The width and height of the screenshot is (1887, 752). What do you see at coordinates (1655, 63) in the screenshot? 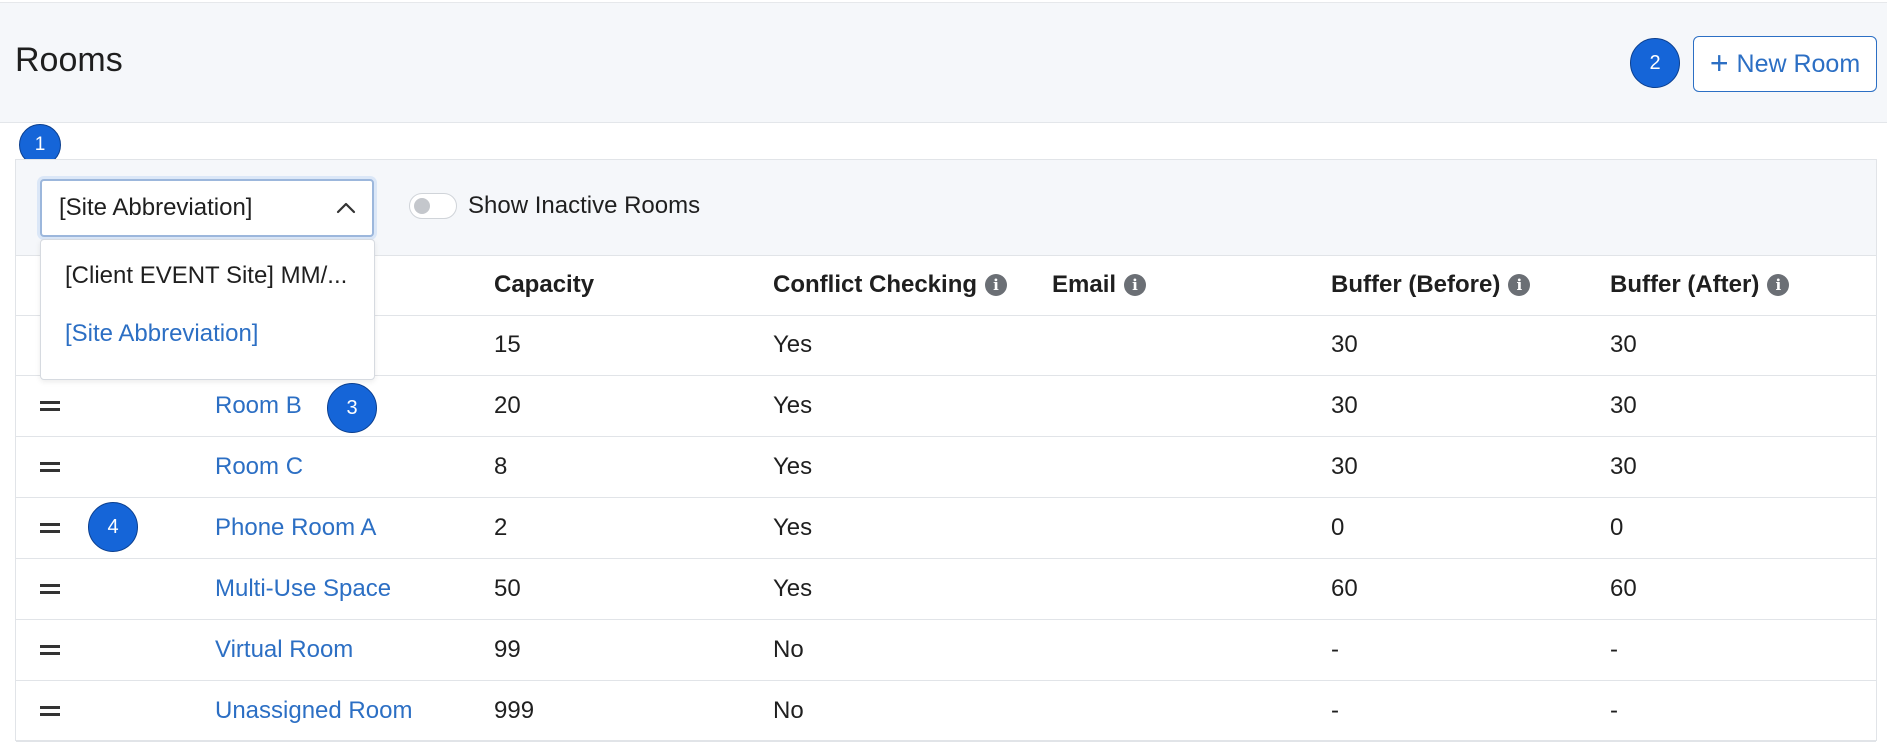
I see `step-badge-2: 2` at bounding box center [1655, 63].